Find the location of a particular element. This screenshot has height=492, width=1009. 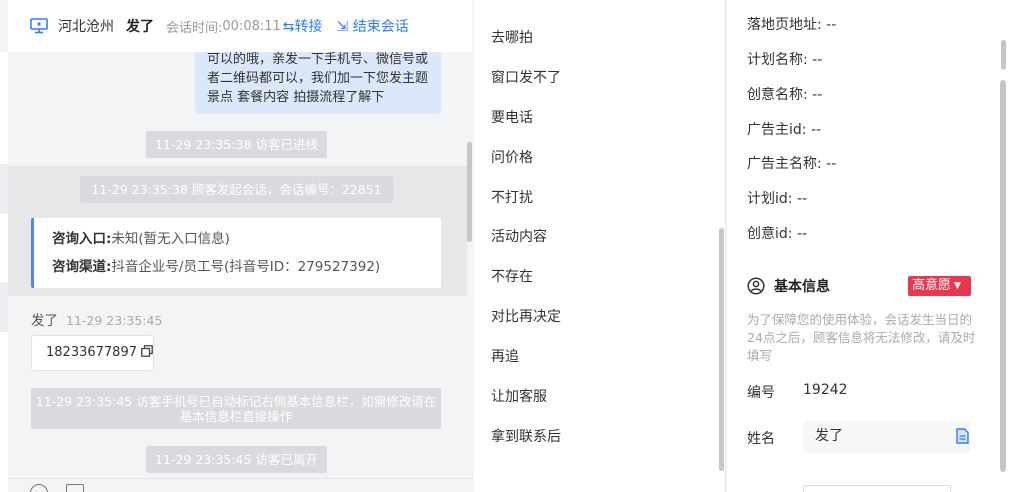

document-icon is located at coordinates (962, 436).